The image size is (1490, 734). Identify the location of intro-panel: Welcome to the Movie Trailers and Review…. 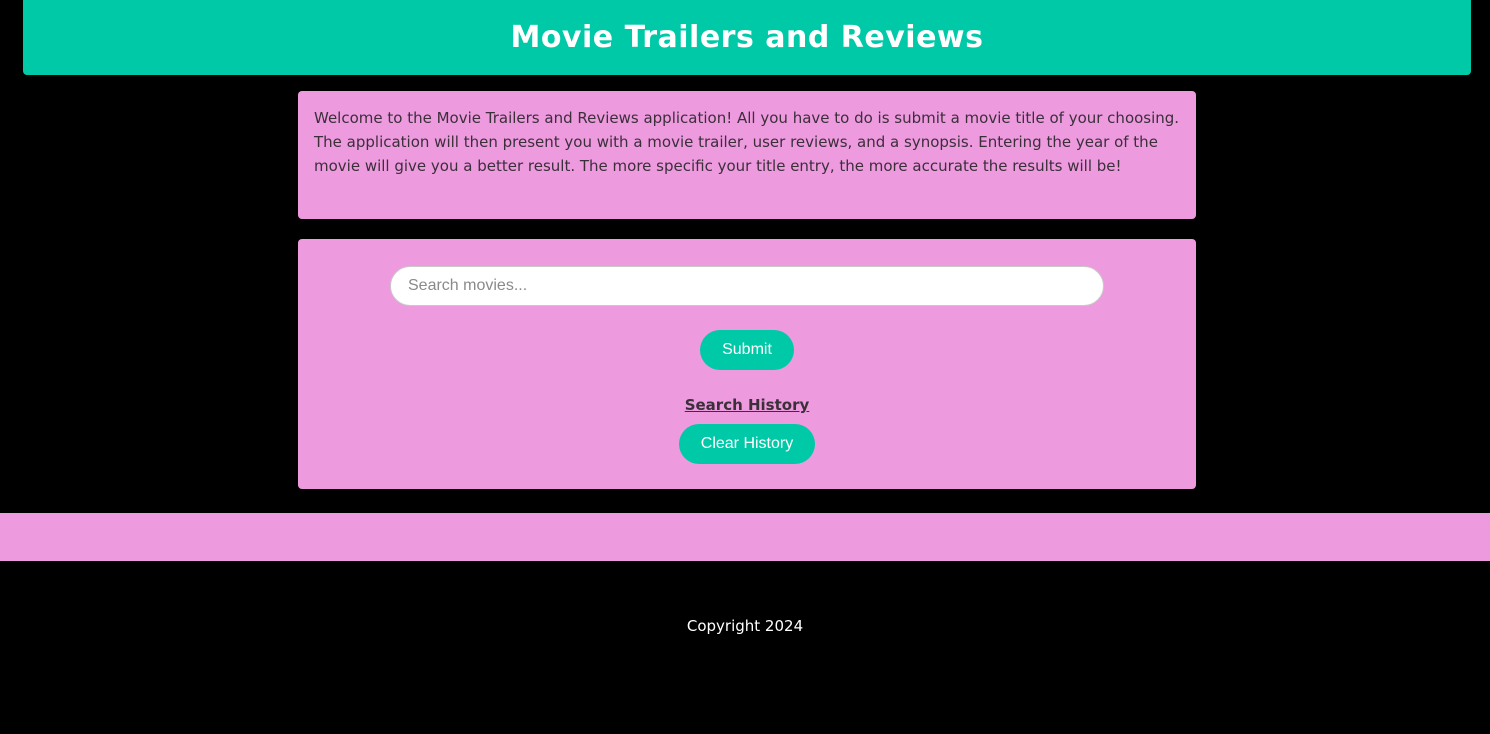
(747, 155).